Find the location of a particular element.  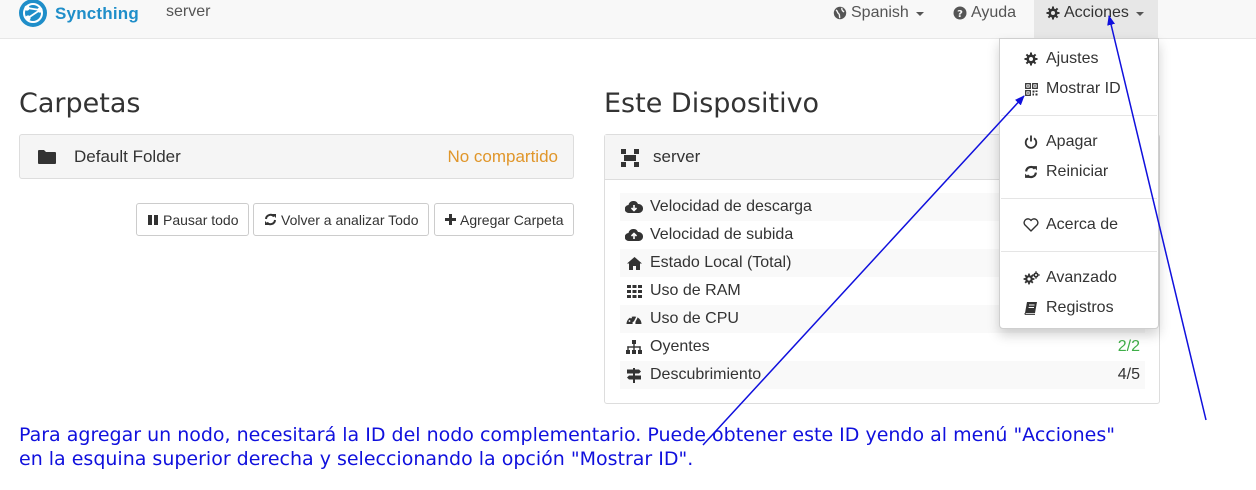

language-label: Spanish is located at coordinates (880, 12).